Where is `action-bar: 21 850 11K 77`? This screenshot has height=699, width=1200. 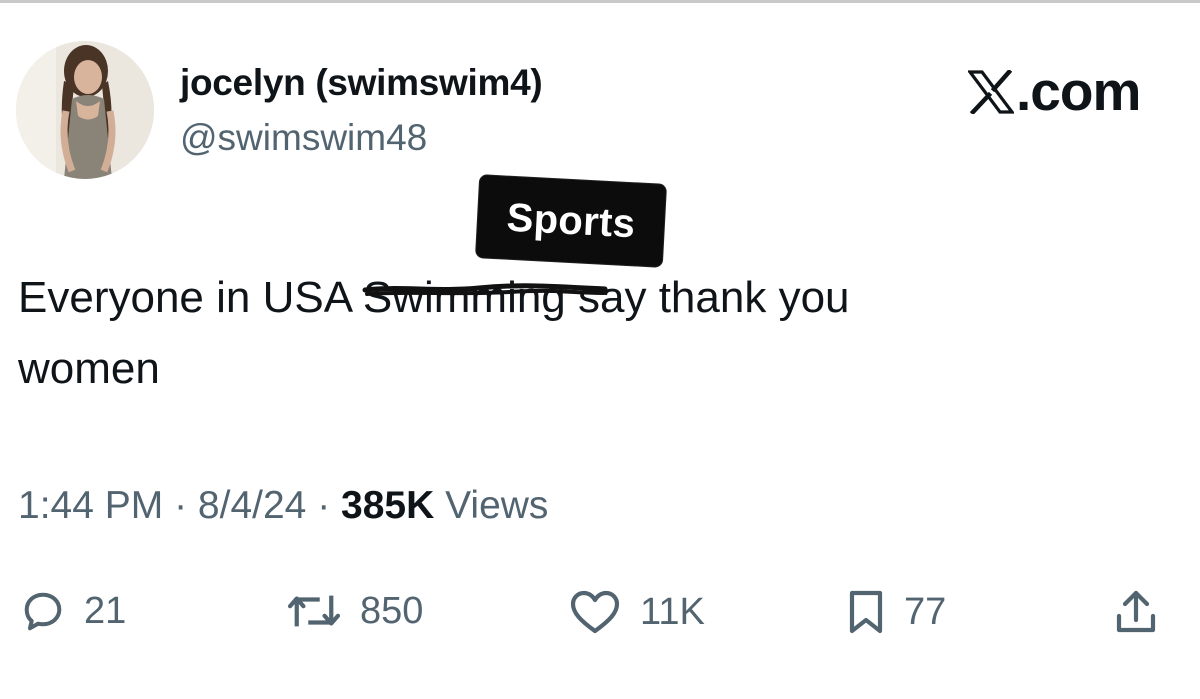
action-bar: 21 850 11K 77 is located at coordinates (600, 618).